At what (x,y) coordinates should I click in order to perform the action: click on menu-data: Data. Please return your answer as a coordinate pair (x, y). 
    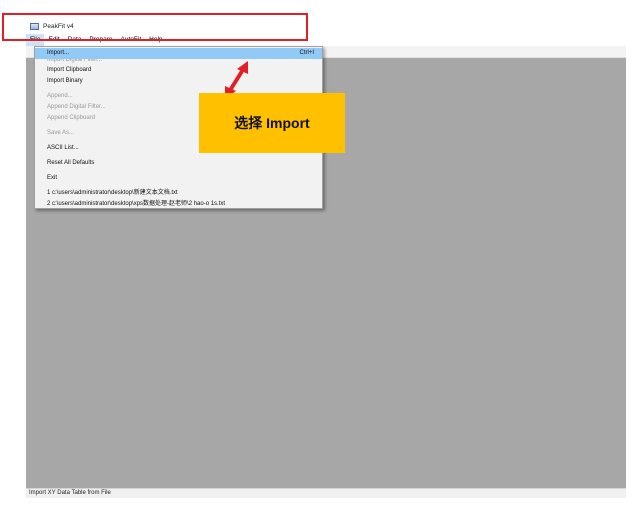
    Looking at the image, I should click on (75, 40).